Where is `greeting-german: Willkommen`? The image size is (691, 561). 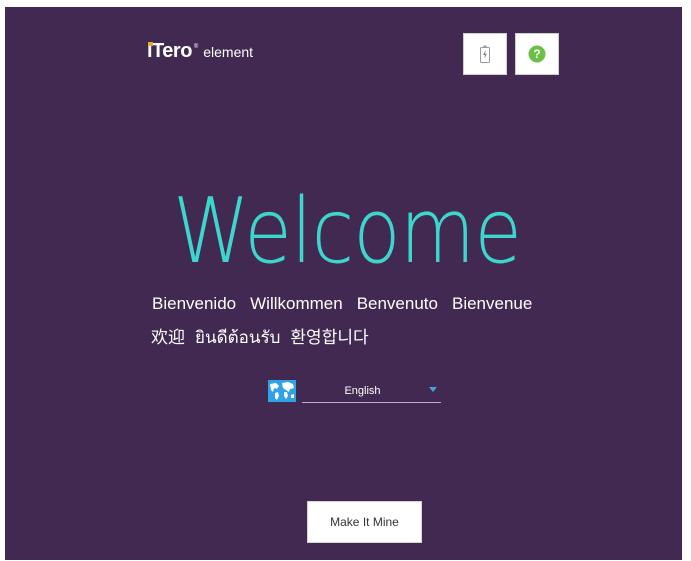
greeting-german: Willkommen is located at coordinates (296, 303).